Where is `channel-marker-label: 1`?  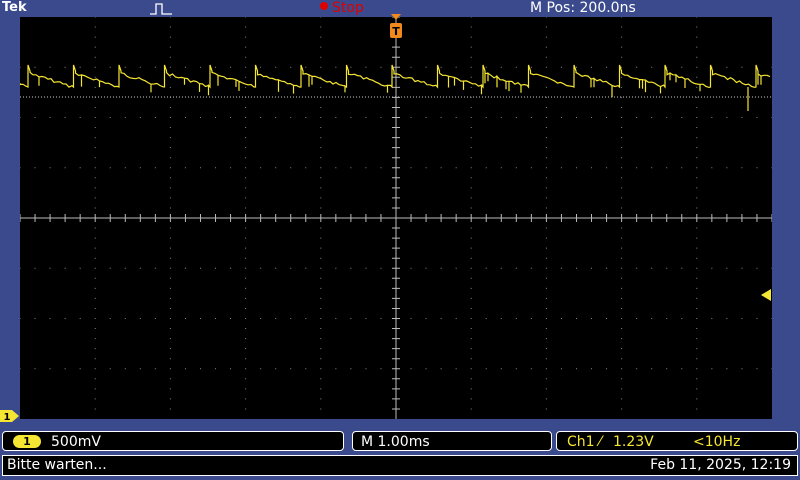
channel-marker-label: 1 is located at coordinates (7, 417).